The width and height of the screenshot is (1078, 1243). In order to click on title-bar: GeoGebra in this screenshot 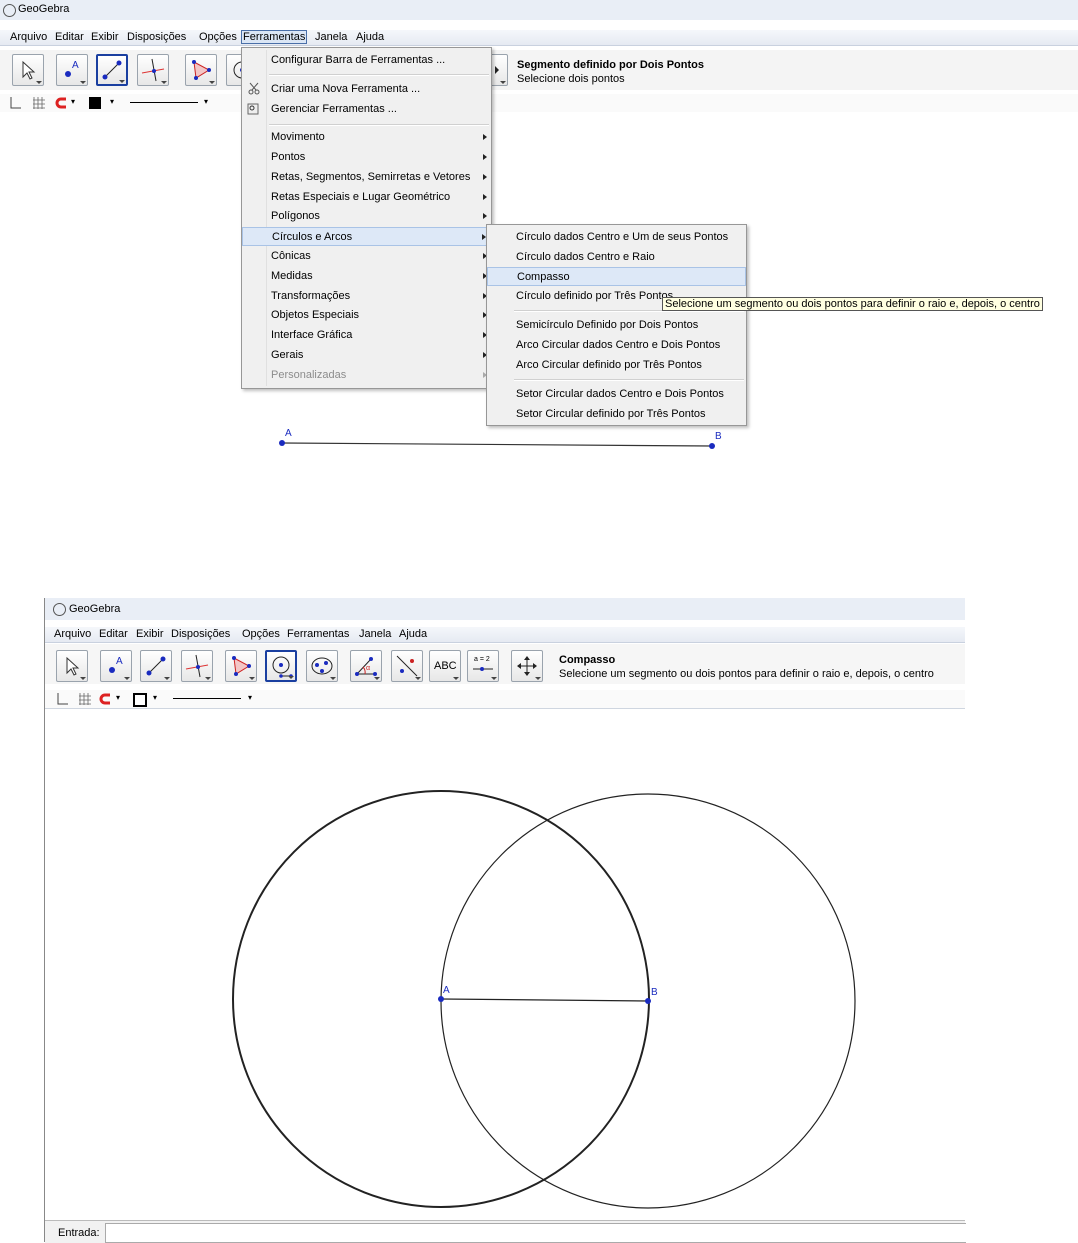, I will do `click(505, 609)`.